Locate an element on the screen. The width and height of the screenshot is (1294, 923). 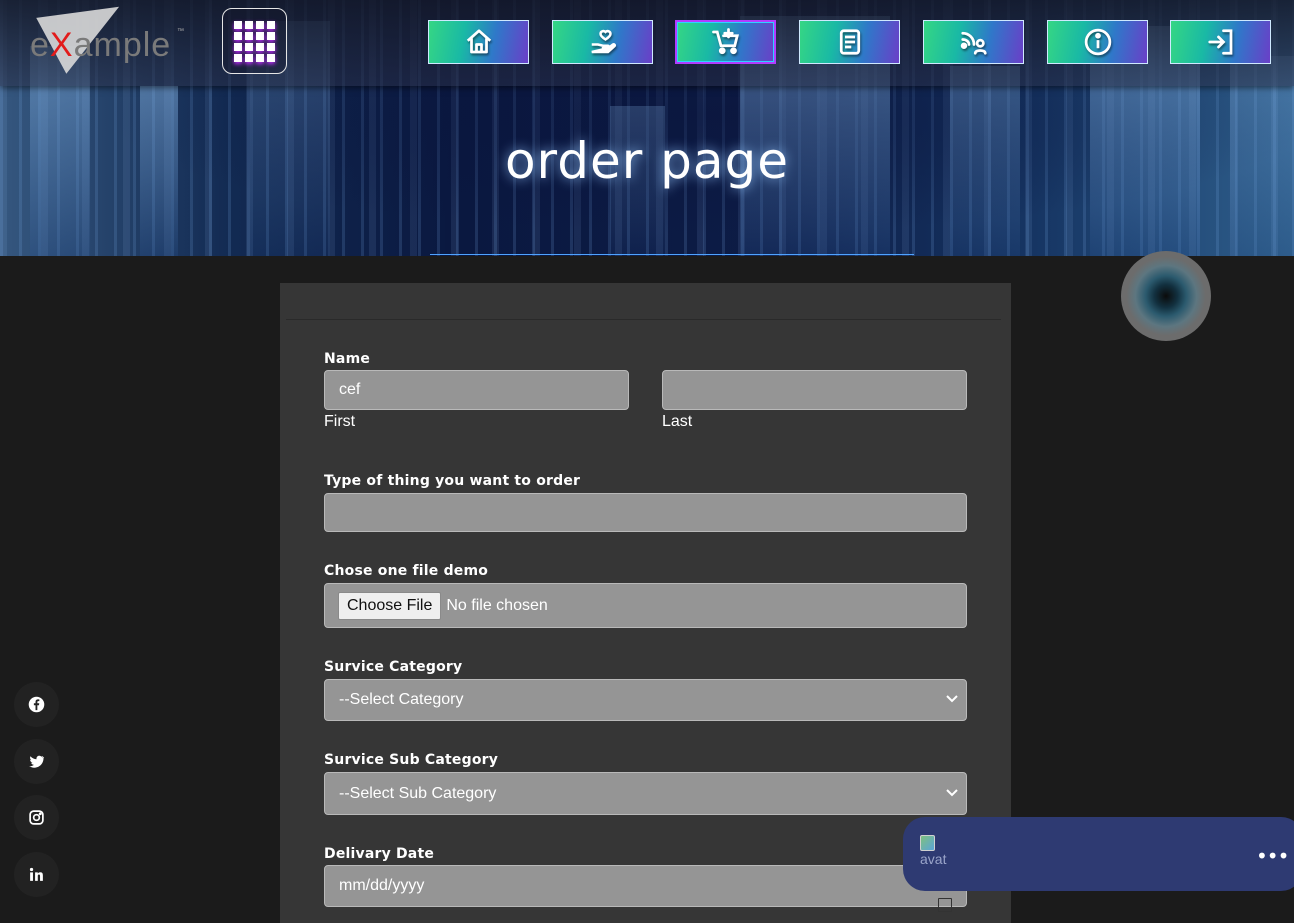
twitter-button is located at coordinates (36, 761).